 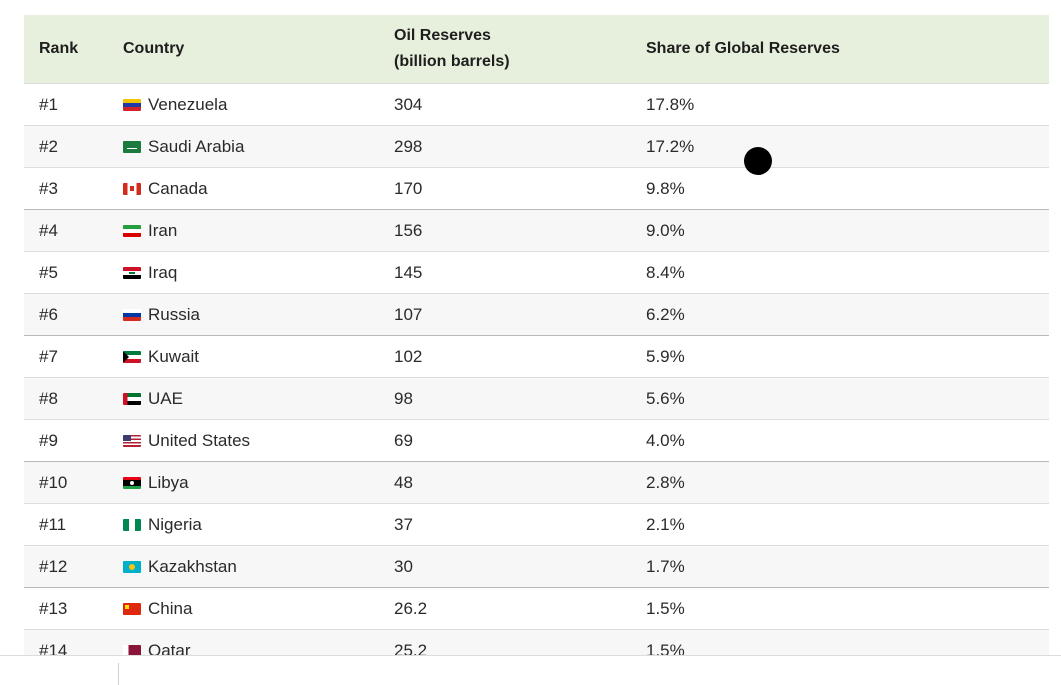 I want to click on rank-cell: #8, so click(x=66, y=398).